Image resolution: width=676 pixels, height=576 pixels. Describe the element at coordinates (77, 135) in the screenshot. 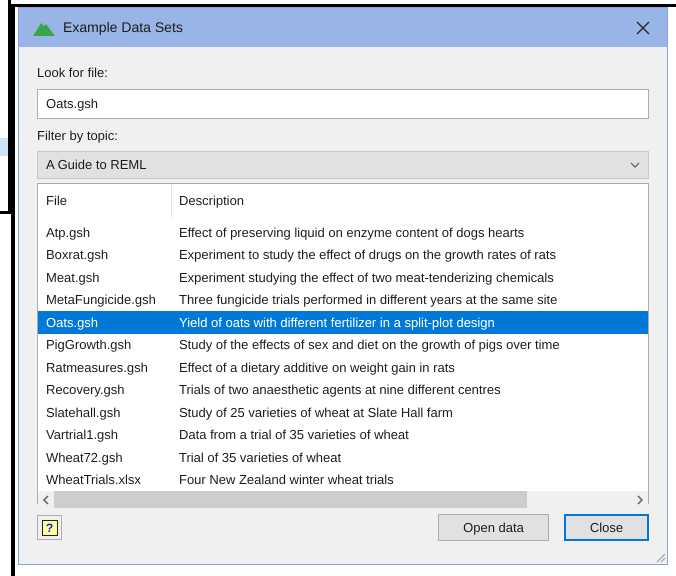

I see `field-label: Filter by topic:` at that location.